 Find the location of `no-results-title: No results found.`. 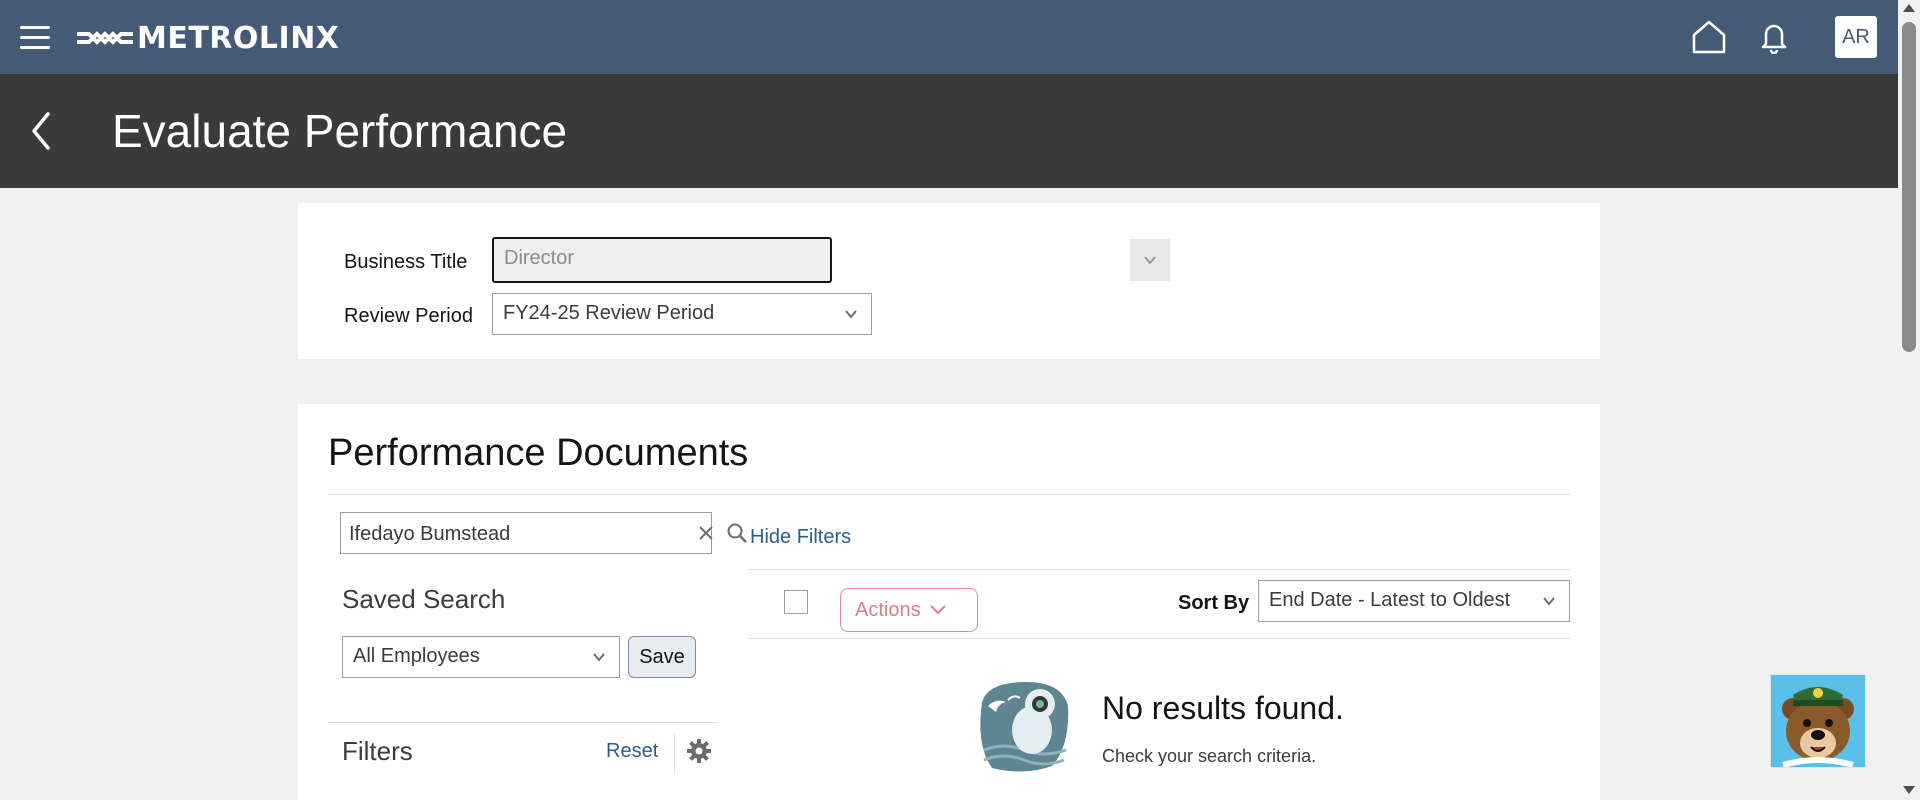

no-results-title: No results found. is located at coordinates (1223, 708).